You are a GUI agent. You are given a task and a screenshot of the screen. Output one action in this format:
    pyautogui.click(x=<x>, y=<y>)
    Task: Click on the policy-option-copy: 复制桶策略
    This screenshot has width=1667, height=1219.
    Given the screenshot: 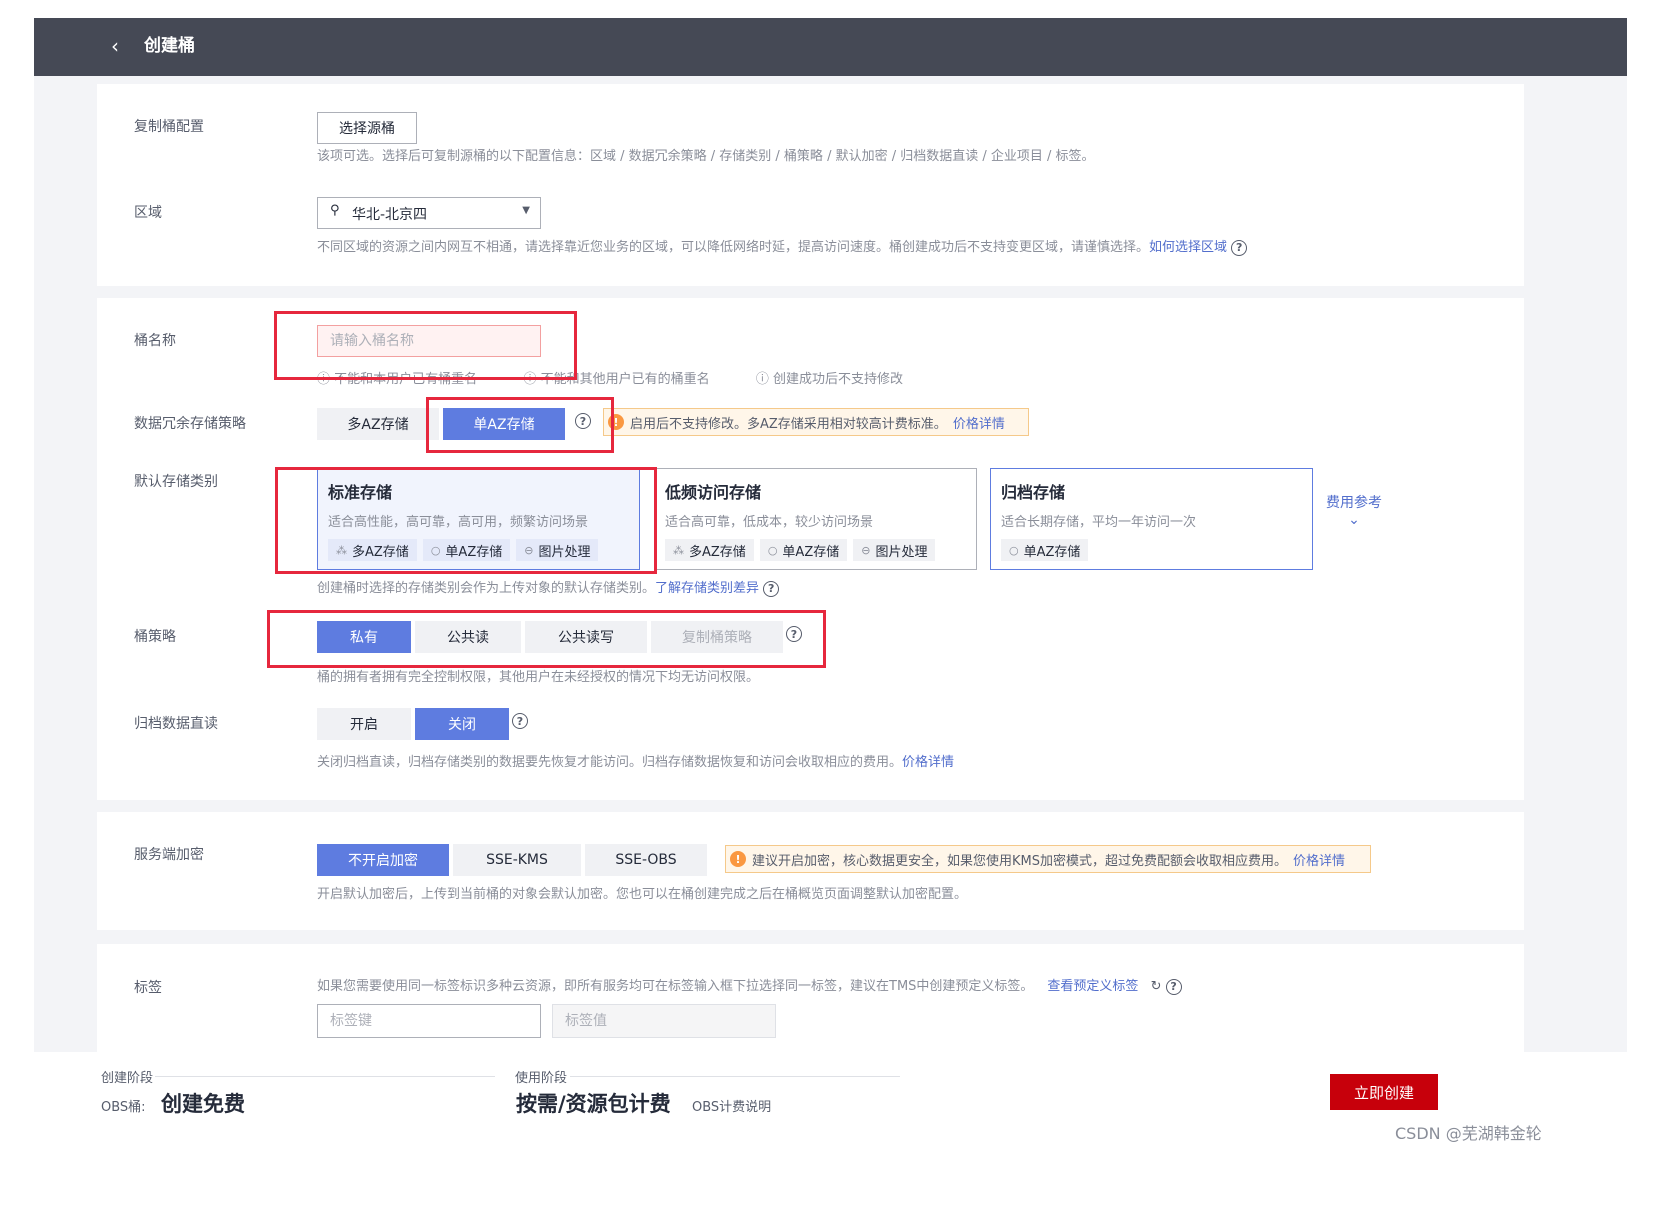 What is the action you would take?
    pyautogui.click(x=717, y=637)
    